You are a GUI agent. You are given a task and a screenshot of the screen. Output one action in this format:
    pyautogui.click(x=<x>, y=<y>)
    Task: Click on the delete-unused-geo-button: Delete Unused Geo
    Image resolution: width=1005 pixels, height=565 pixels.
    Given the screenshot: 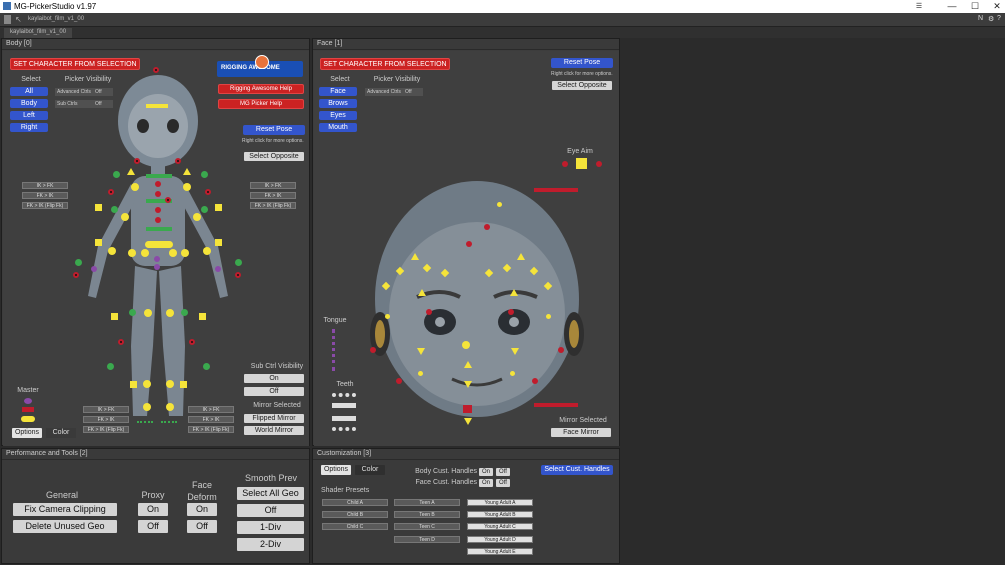 What is the action you would take?
    pyautogui.click(x=65, y=526)
    